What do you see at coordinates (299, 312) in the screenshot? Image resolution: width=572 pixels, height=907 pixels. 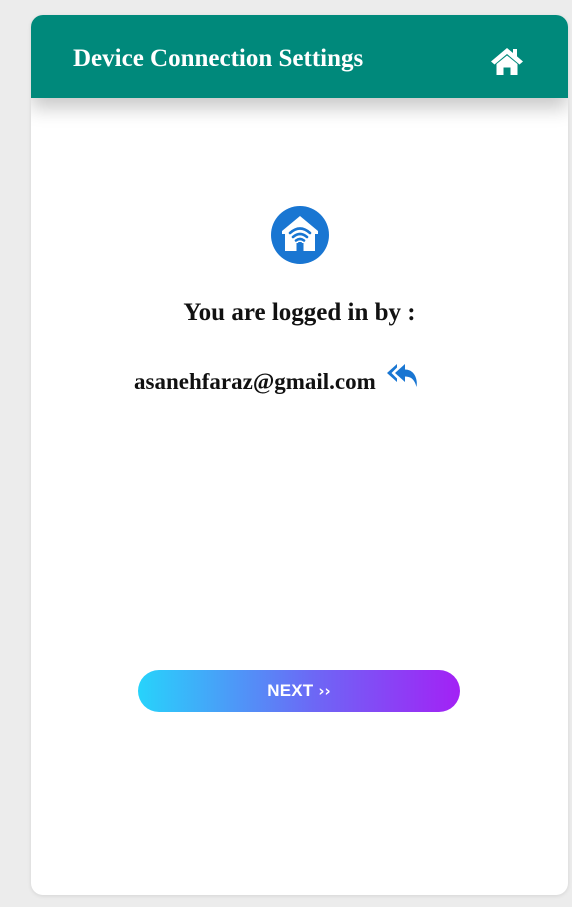 I see `logged-in-label: You are logged in by :` at bounding box center [299, 312].